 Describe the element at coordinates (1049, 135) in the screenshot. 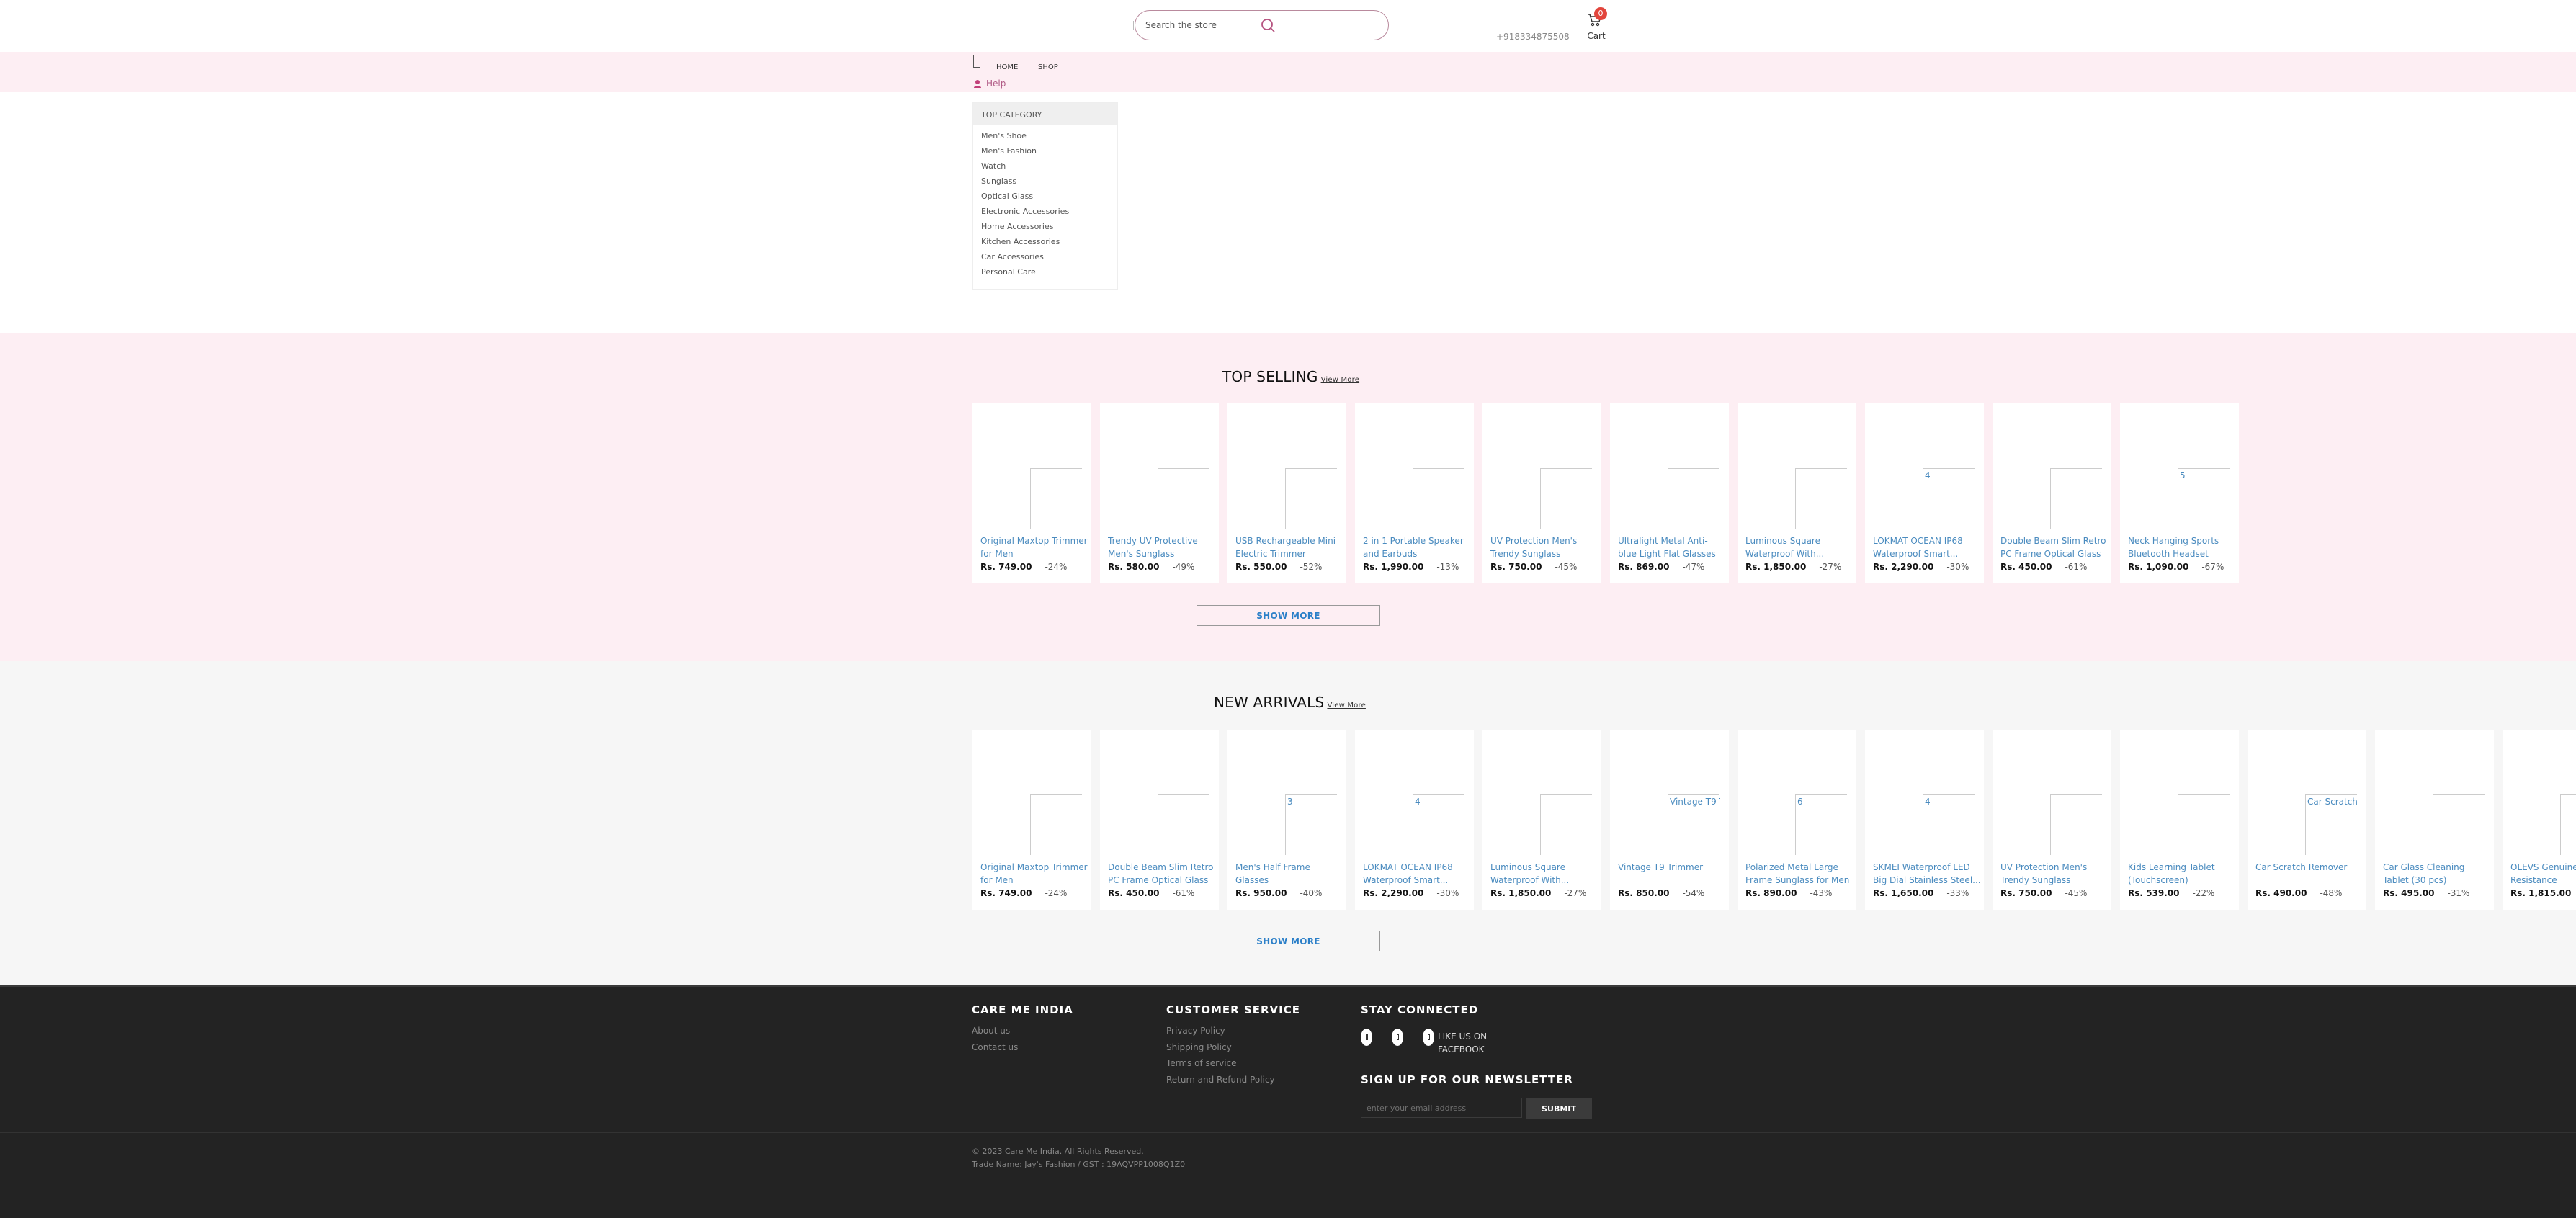

I see `category-item: Men's Shoe` at that location.